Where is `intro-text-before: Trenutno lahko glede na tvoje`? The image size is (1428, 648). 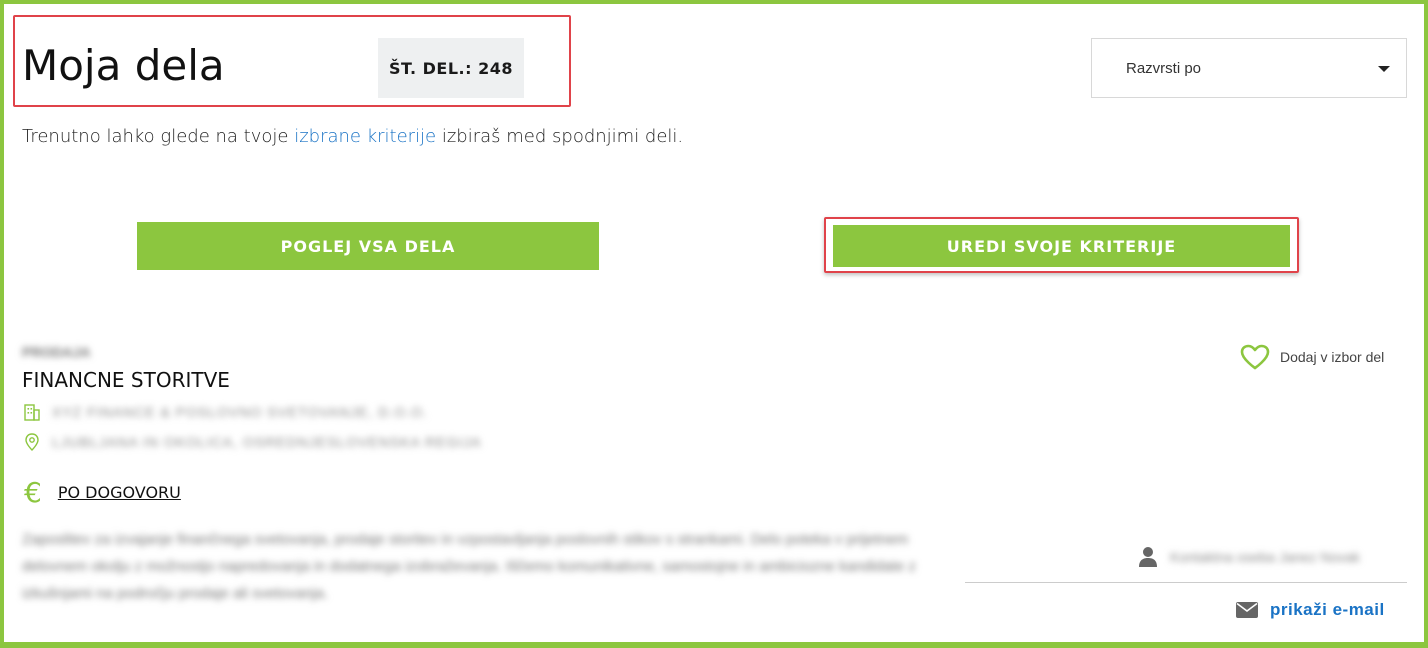 intro-text-before: Trenutno lahko glede na tvoje is located at coordinates (158, 136).